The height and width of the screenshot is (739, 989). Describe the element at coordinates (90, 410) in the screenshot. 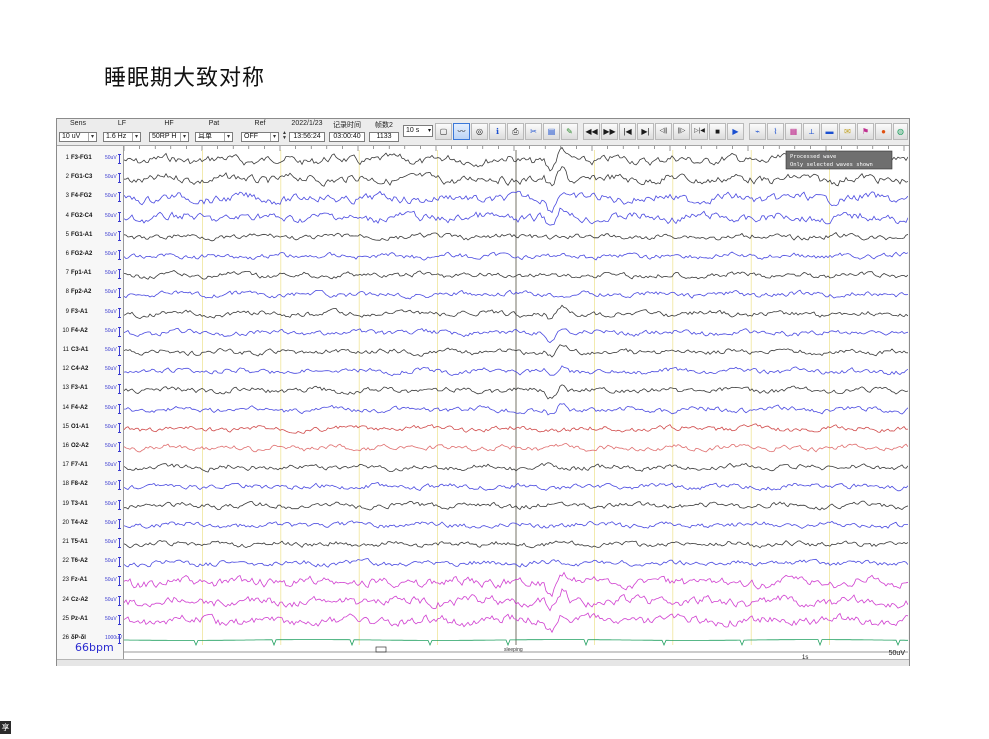

I see `channel-row: 14 F4-A2 50uV` at that location.